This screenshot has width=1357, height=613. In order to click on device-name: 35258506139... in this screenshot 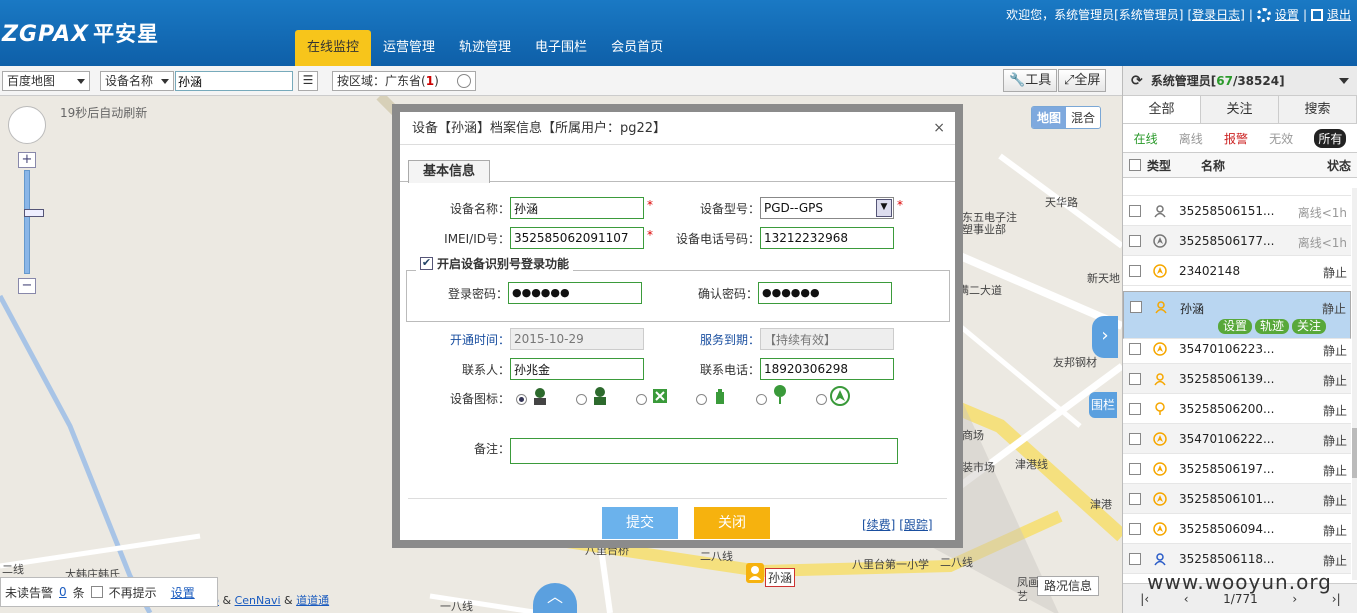, I will do `click(1226, 379)`.